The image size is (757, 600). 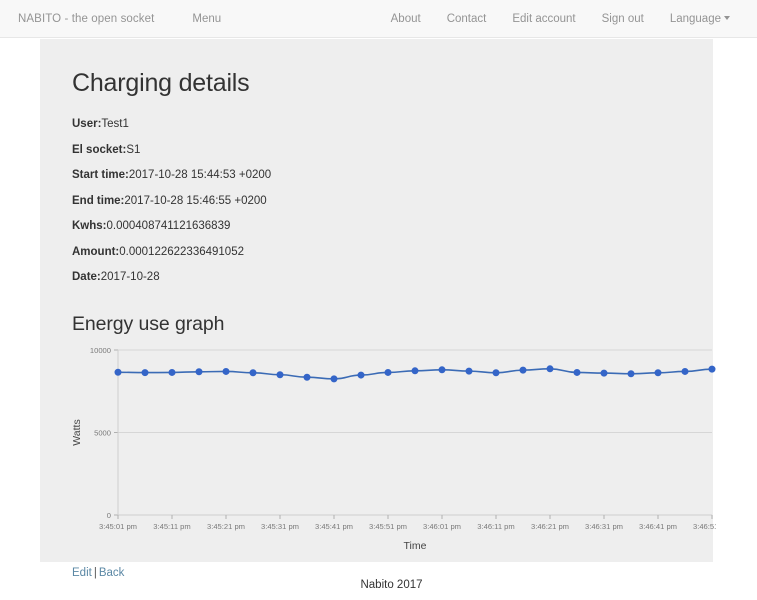 I want to click on navbar-left-group: NABITO - the open socket Menu, so click(x=119, y=19).